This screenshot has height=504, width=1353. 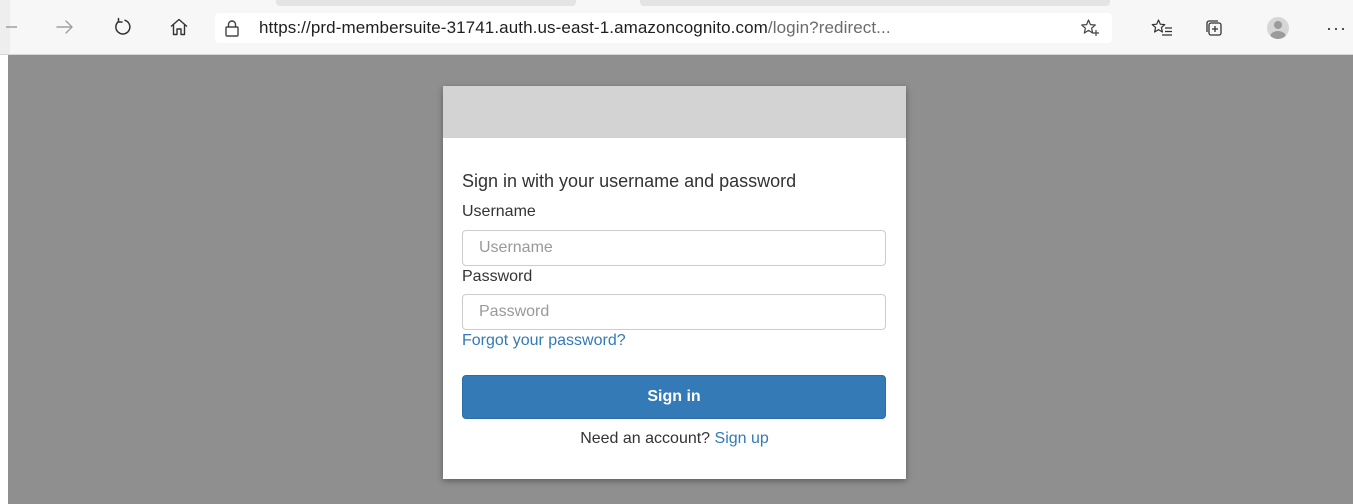 What do you see at coordinates (674, 248) in the screenshot?
I see `username-input` at bounding box center [674, 248].